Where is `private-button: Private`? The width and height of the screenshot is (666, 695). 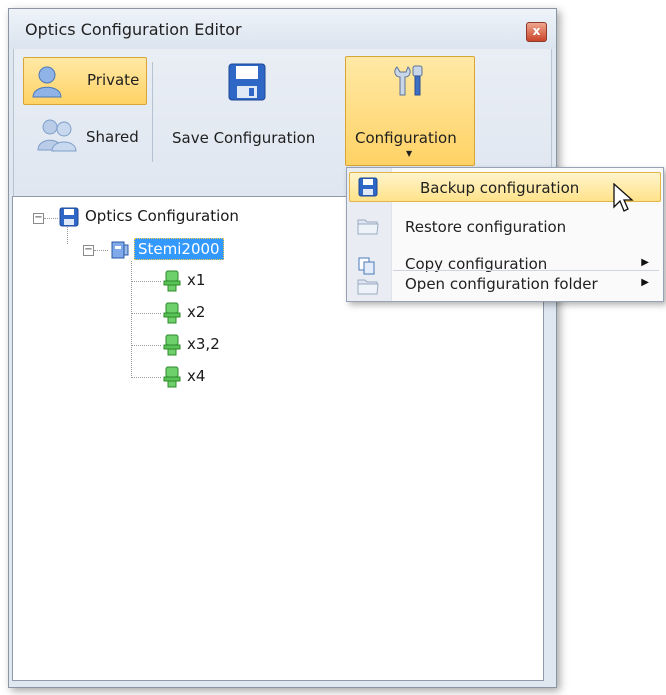
private-button: Private is located at coordinates (85, 81).